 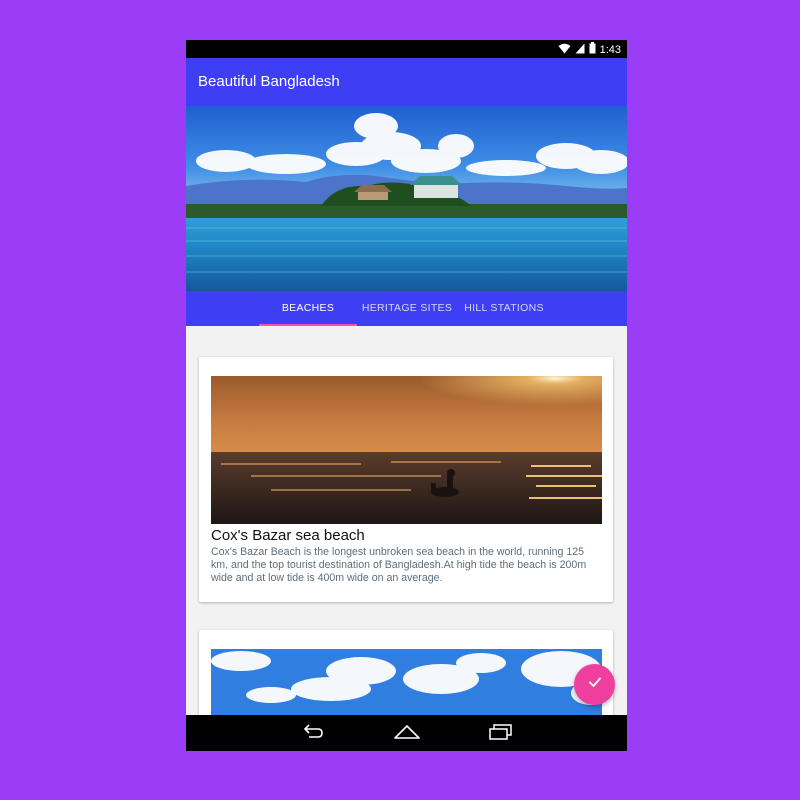 I want to click on battery-icon, so click(x=592, y=49).